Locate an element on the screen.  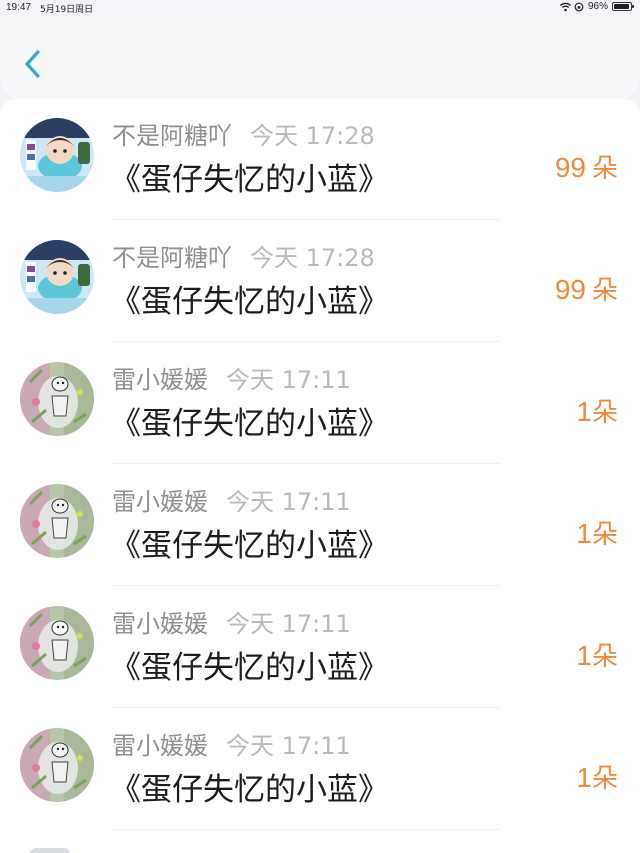
battery-fill is located at coordinates (622, 6).